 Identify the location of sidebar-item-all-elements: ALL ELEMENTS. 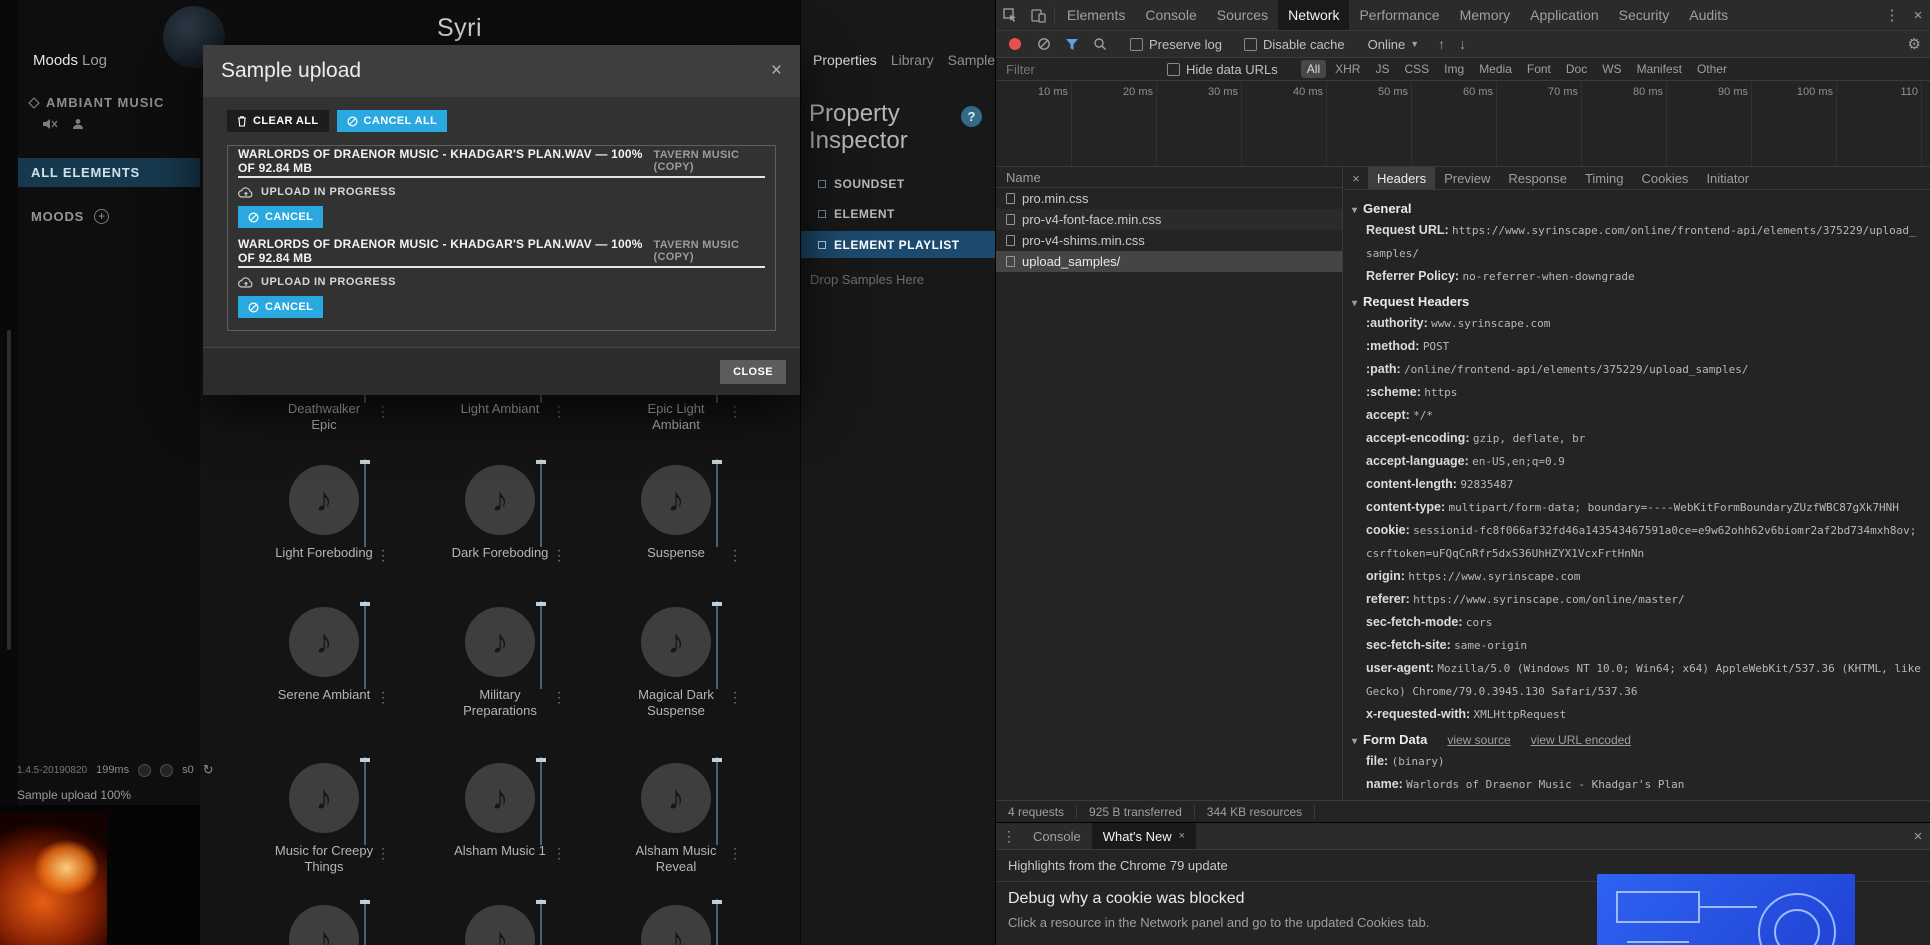
(109, 172).